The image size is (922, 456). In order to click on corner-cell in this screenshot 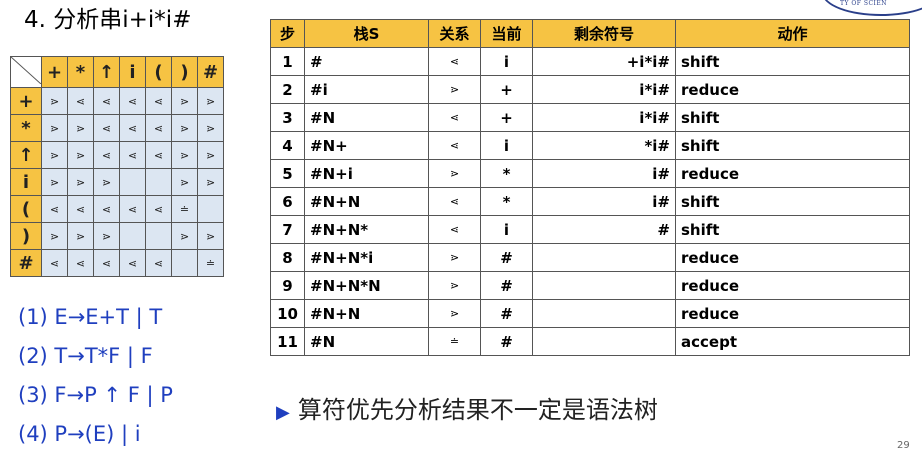, I will do `click(26, 72)`.